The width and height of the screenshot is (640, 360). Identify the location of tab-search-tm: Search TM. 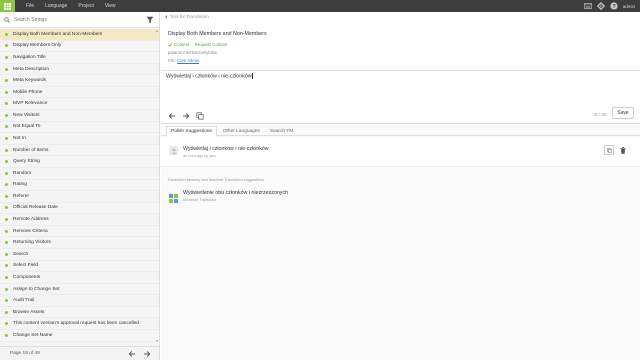
(281, 131).